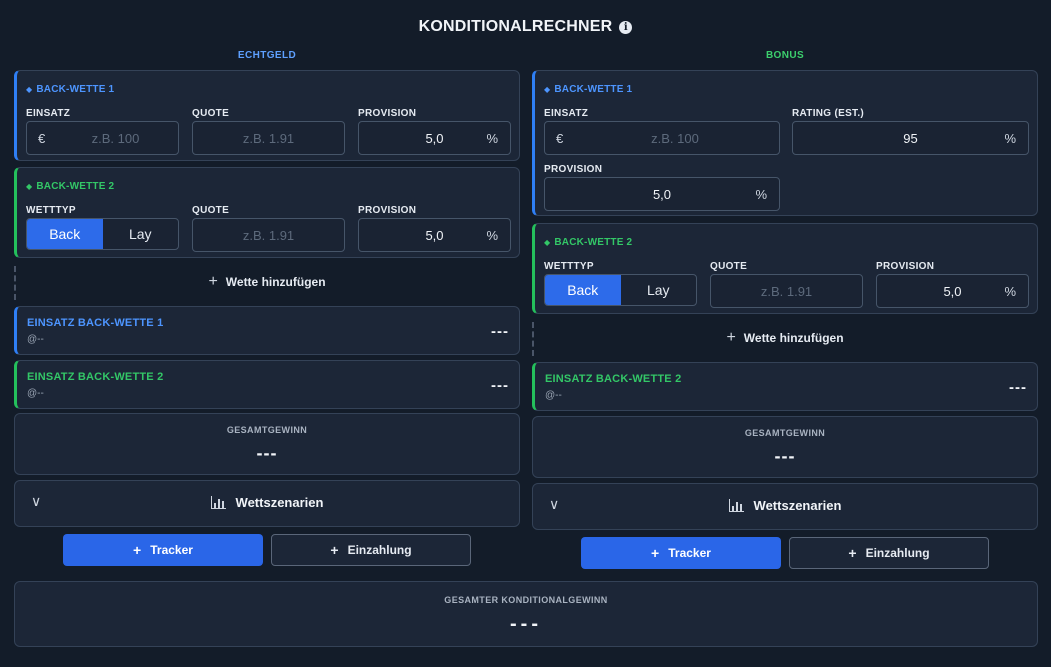 The width and height of the screenshot is (1051, 667). What do you see at coordinates (267, 453) in the screenshot?
I see `total-profit-value: ---` at bounding box center [267, 453].